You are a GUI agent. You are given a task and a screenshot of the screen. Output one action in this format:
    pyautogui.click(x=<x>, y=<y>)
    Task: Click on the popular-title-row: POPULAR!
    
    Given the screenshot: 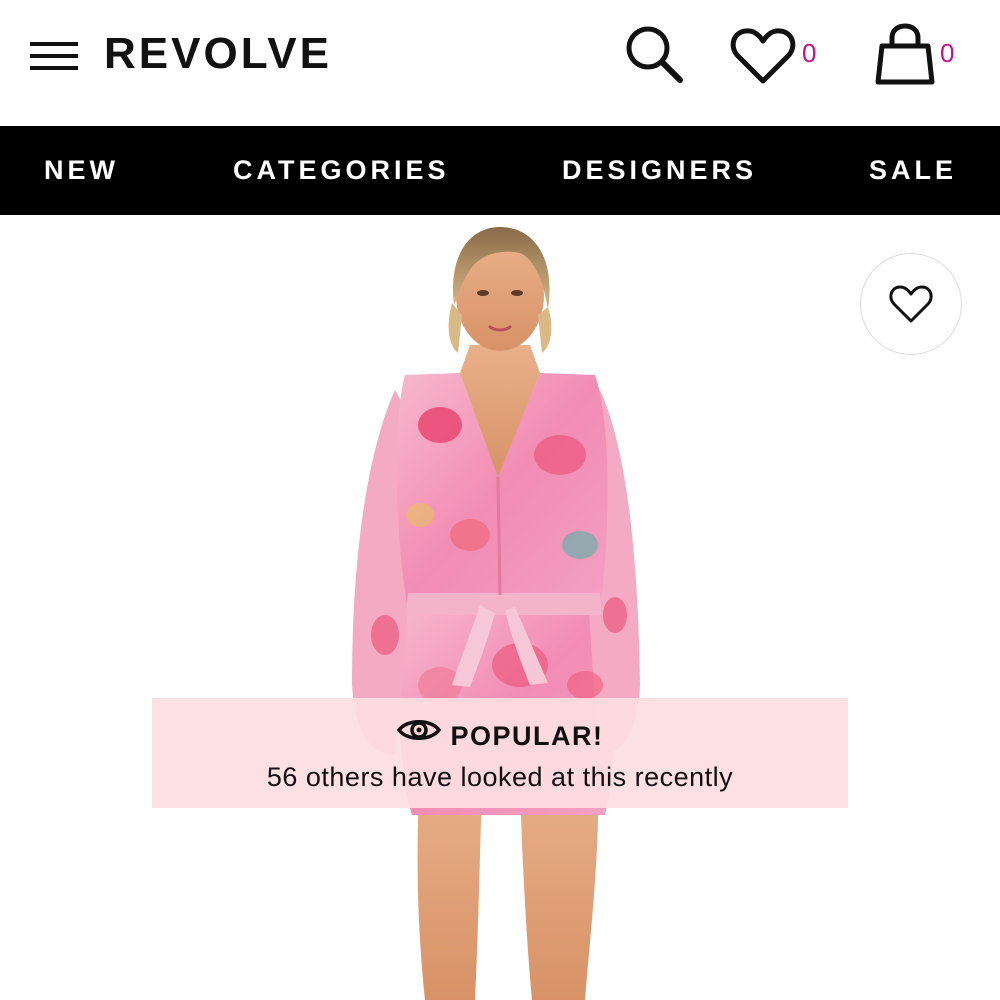 What is the action you would take?
    pyautogui.click(x=500, y=737)
    